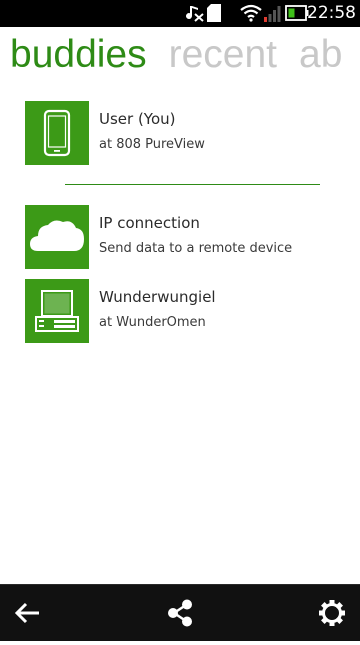 This screenshot has width=360, height=645. What do you see at coordinates (185, 311) in the screenshot?
I see `buddy-item-wunderwungiel: Wunderwungiel at WunderOmen` at bounding box center [185, 311].